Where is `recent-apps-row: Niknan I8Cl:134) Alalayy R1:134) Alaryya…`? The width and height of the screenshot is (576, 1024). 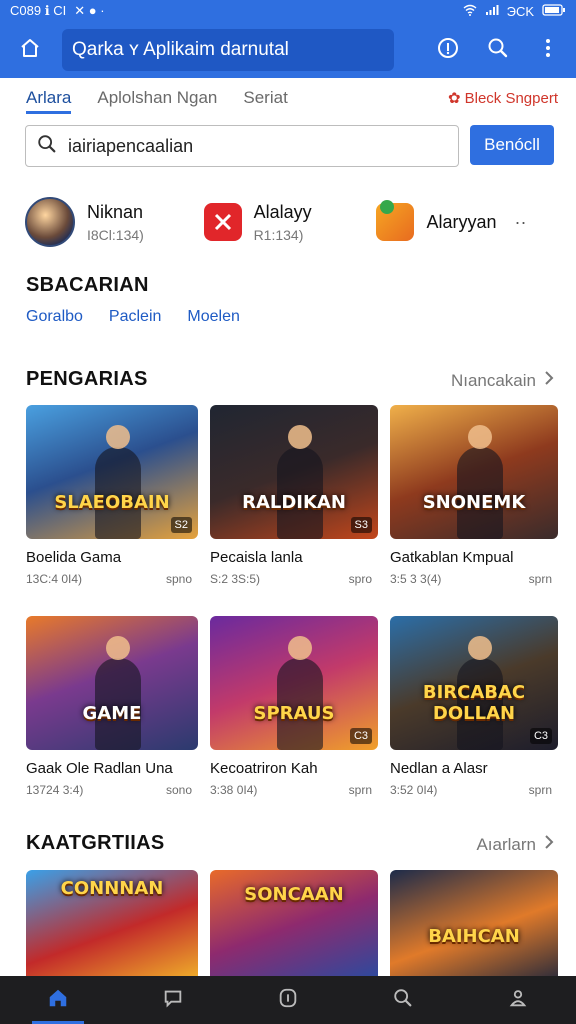
recent-apps-row: Niknan I8Cl:134) Alalayy R1:134) Alaryya… is located at coordinates (290, 222).